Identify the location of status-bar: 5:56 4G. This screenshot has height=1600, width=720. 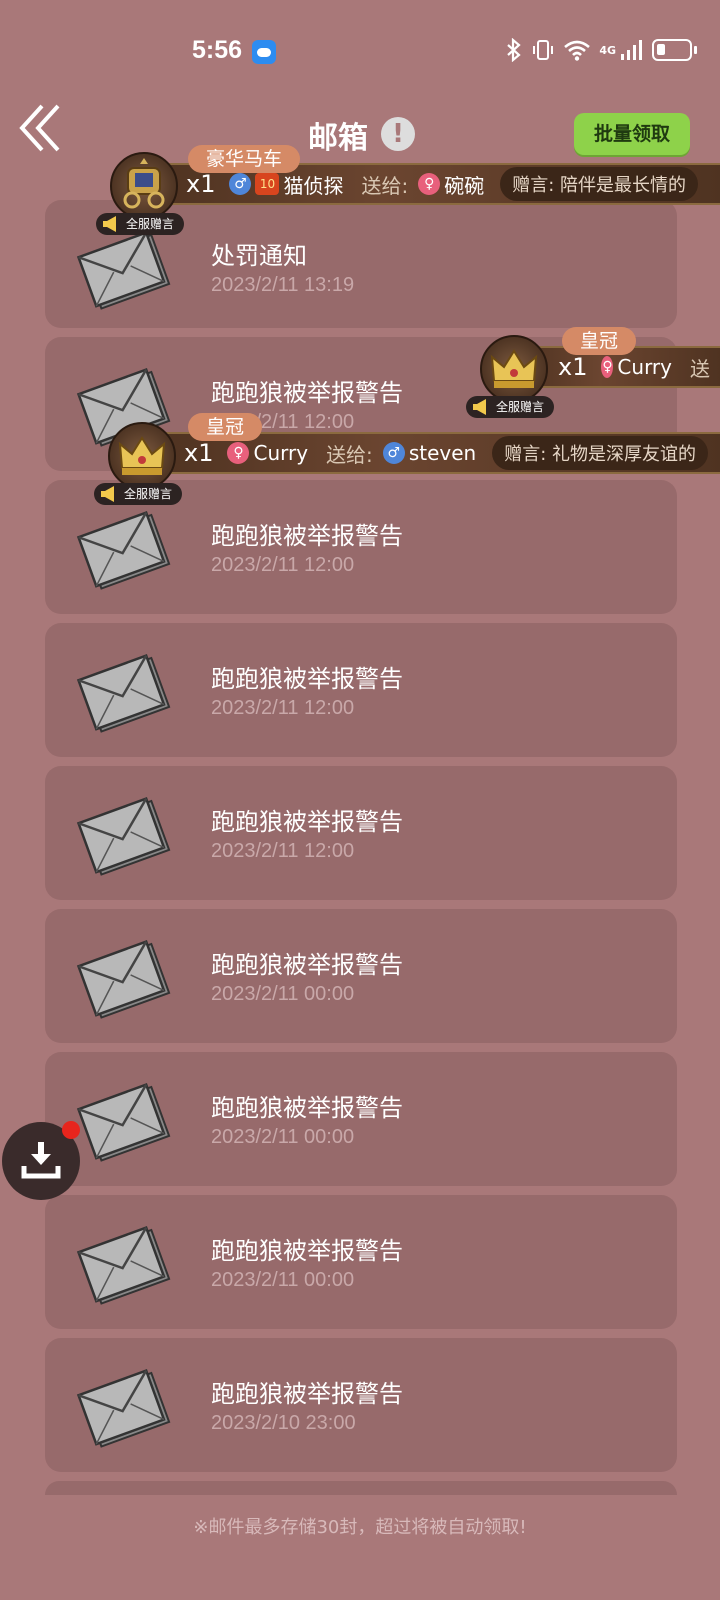
(360, 52).